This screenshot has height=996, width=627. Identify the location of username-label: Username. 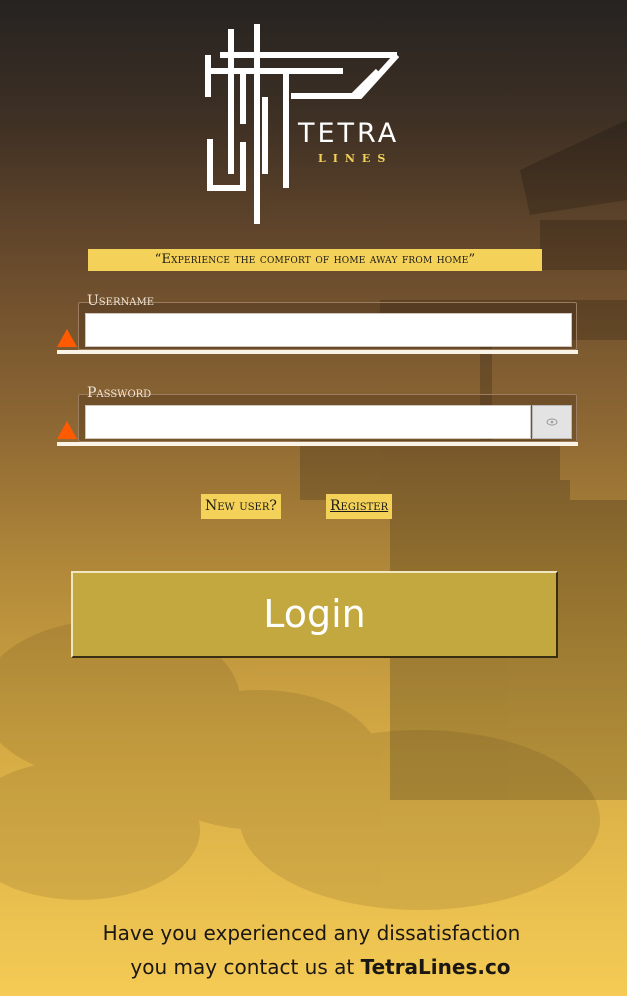
(120, 301).